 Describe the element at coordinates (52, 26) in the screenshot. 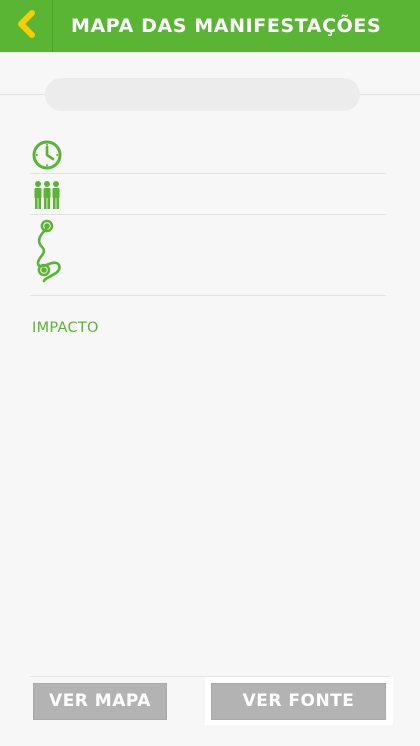

I see `header-divider` at that location.